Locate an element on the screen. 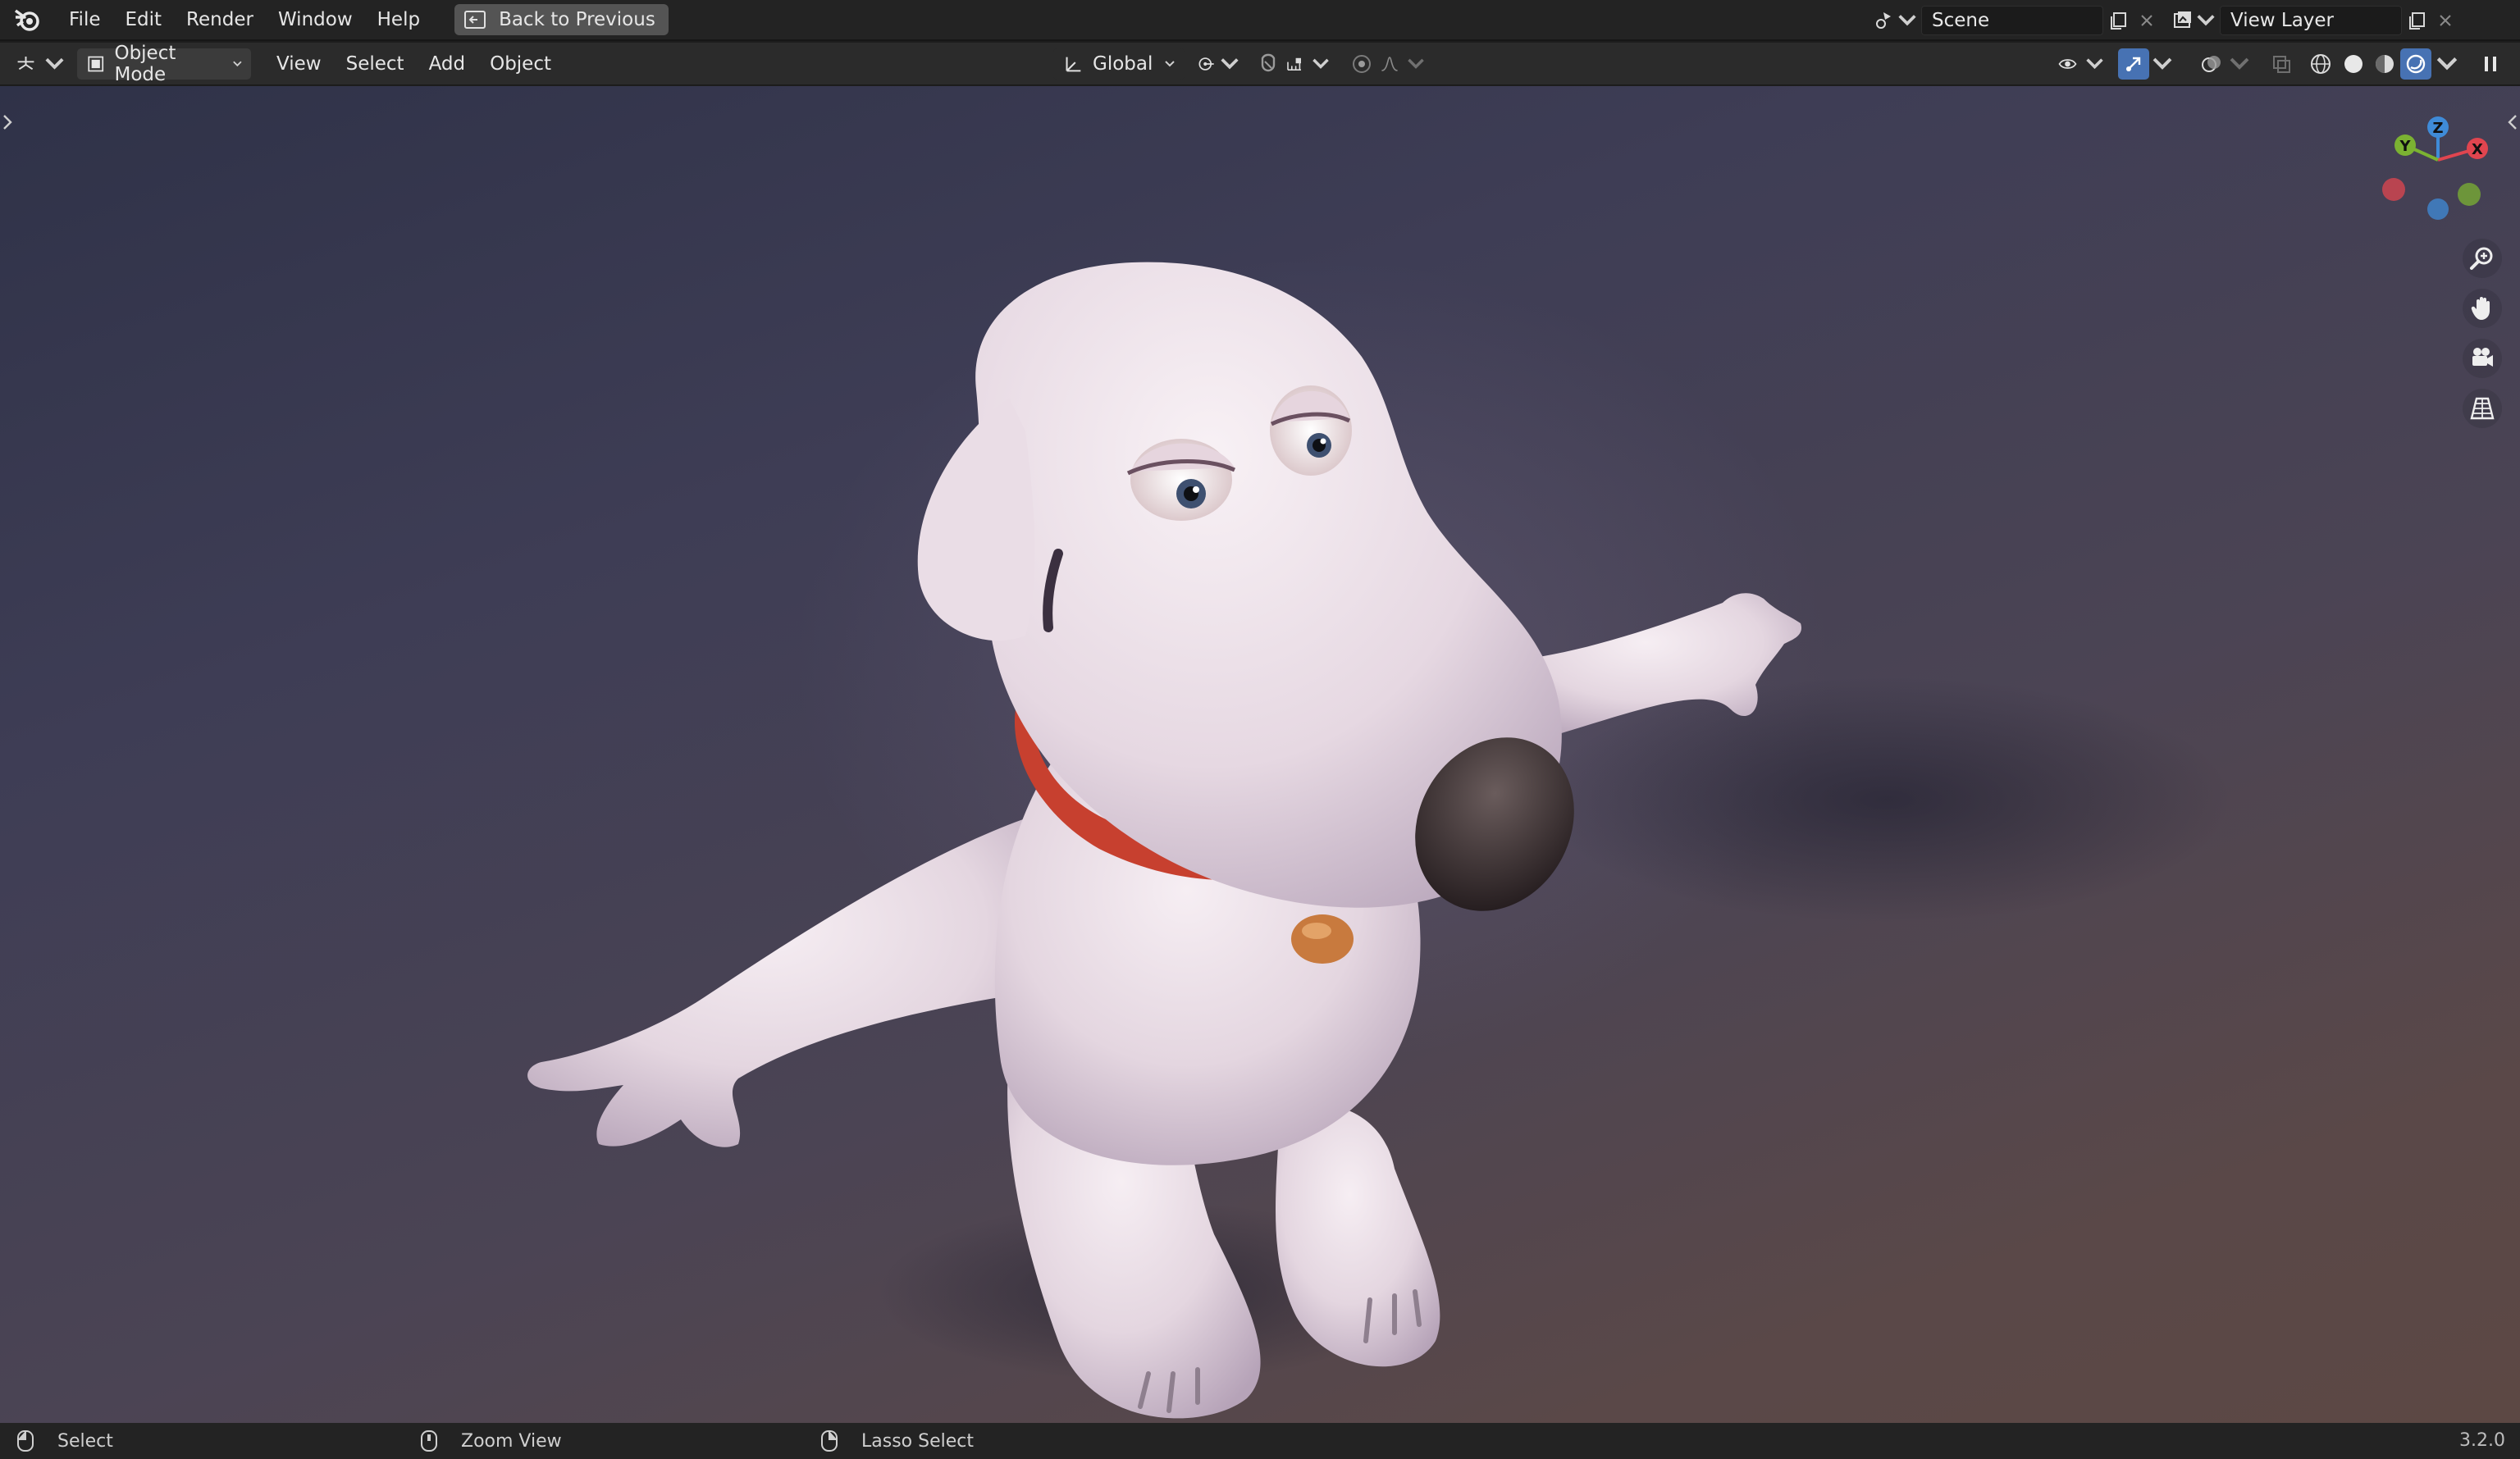 The height and width of the screenshot is (1459, 2520). new-view-layer-button is located at coordinates (2417, 20).